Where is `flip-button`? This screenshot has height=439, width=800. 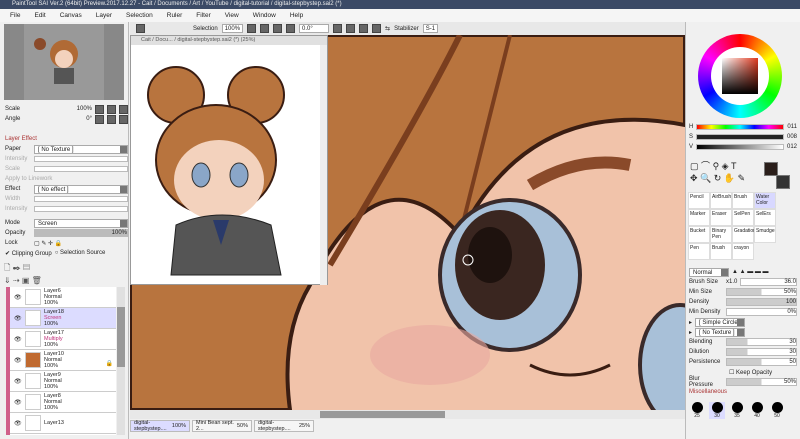 flip-button is located at coordinates (377, 28).